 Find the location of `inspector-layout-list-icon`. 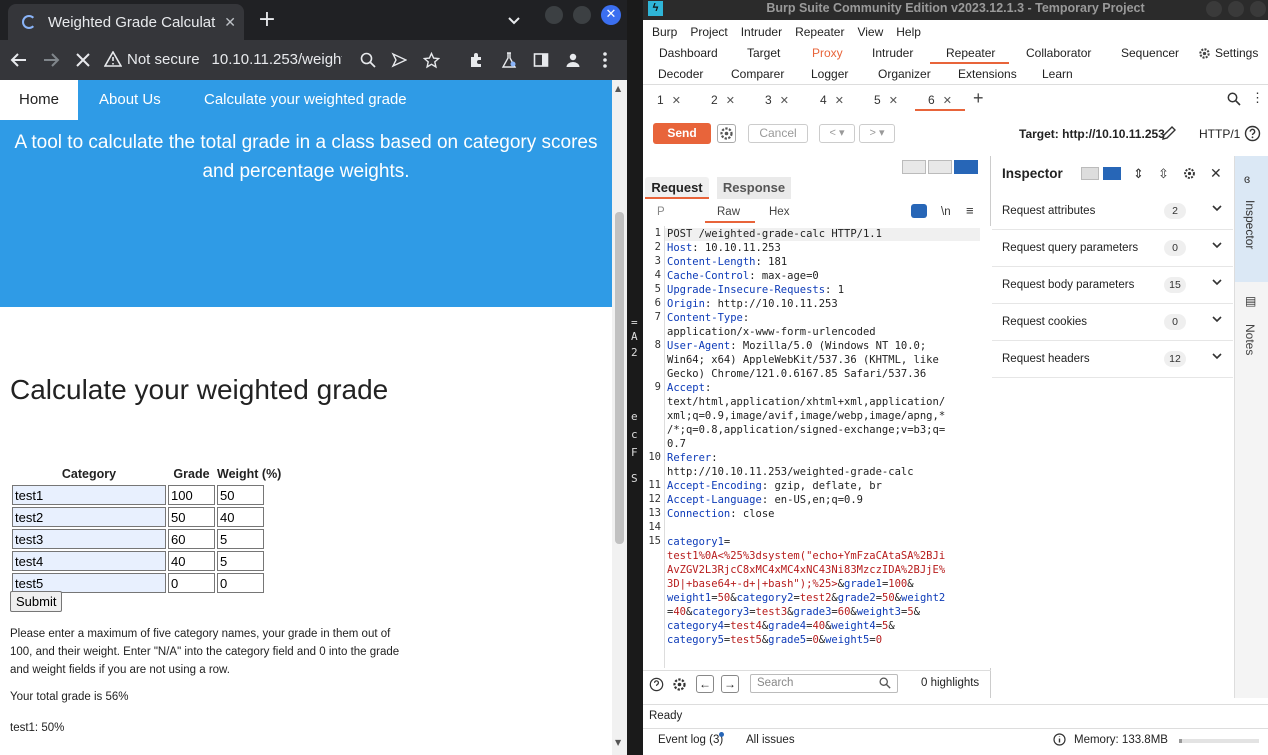

inspector-layout-list-icon is located at coordinates (1090, 173).